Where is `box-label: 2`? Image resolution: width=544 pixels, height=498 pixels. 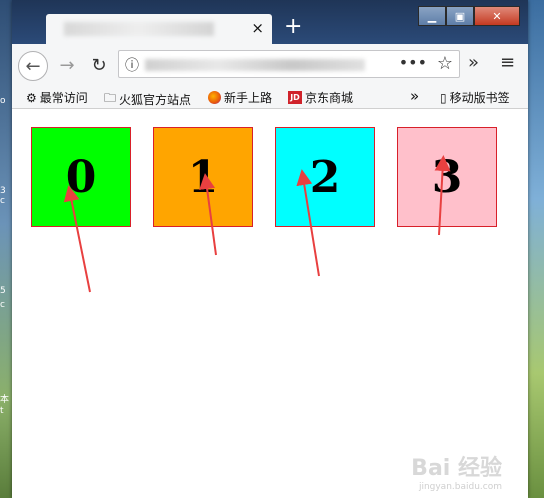 box-label: 2 is located at coordinates (325, 177).